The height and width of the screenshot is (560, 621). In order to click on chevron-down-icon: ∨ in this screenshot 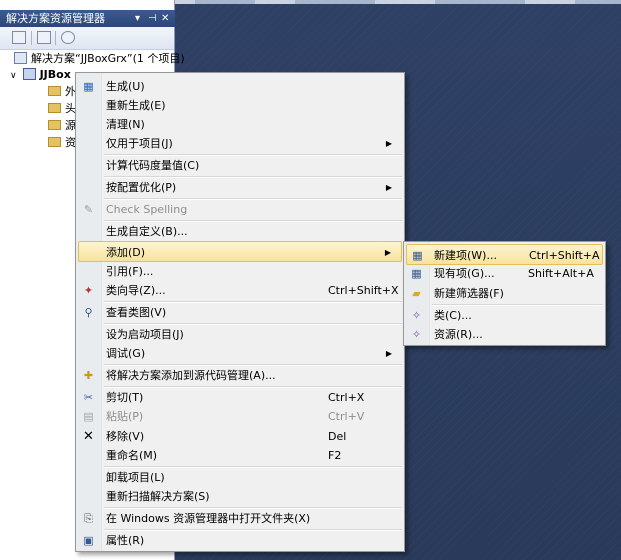, I will do `click(13, 76)`.